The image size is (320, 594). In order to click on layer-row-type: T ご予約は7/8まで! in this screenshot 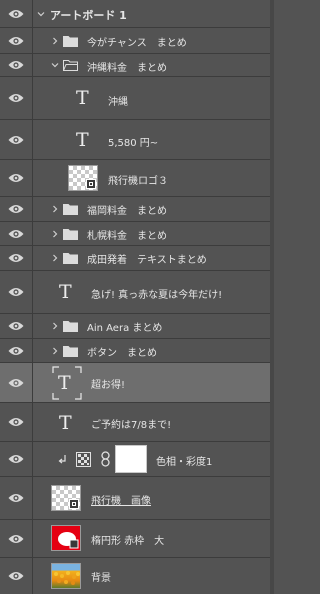, I will do `click(135, 422)`.